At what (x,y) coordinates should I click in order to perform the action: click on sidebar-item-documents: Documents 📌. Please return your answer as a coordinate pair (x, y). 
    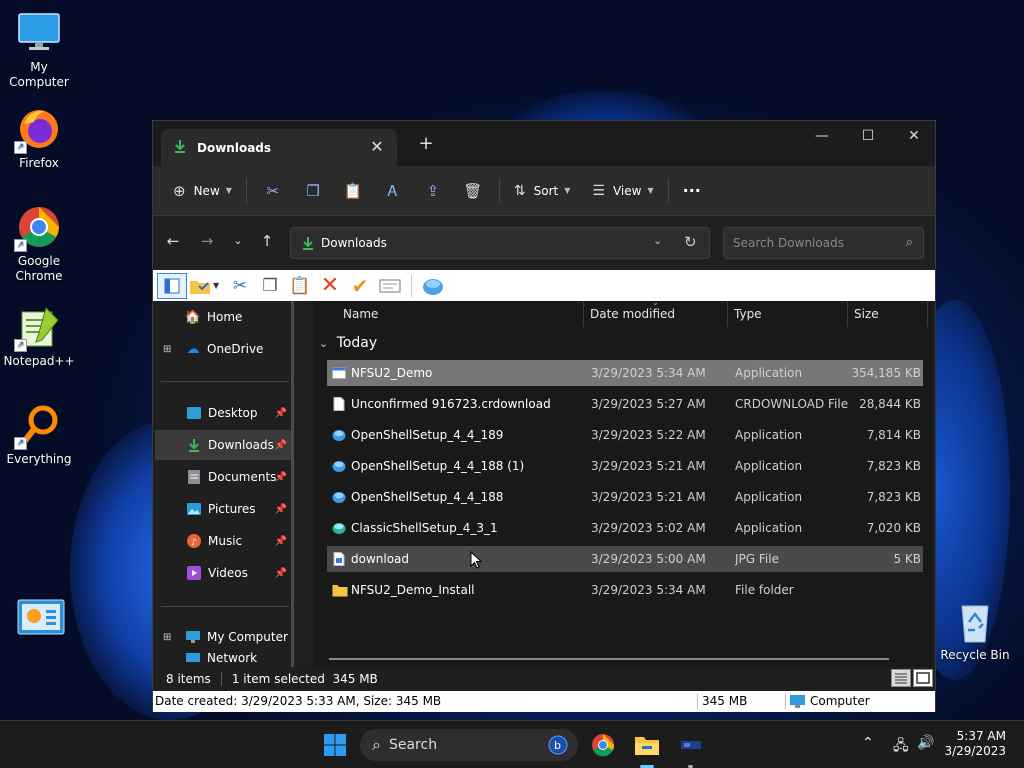
    Looking at the image, I should click on (223, 477).